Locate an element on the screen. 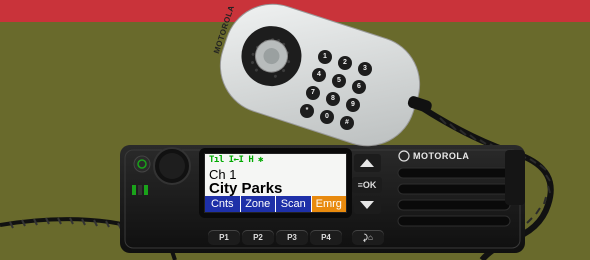 This screenshot has width=590, height=260. softkey-scan: Scan is located at coordinates (293, 204).